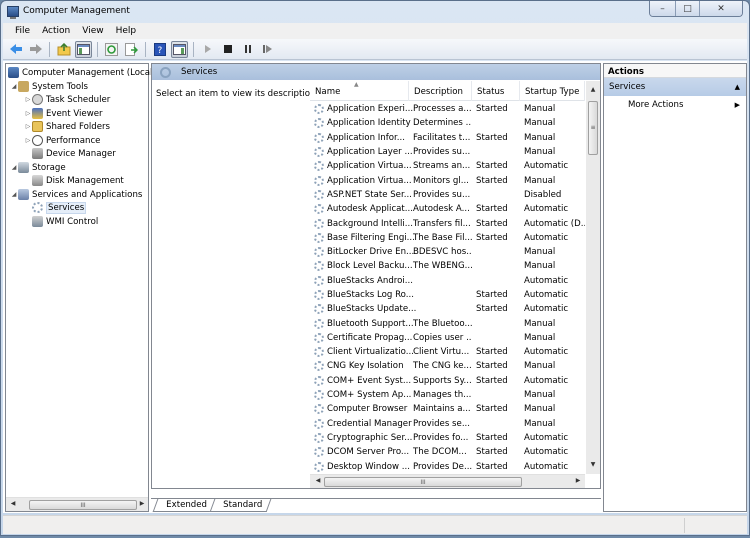 This screenshot has height=538, width=750. What do you see at coordinates (447, 309) in the screenshot?
I see `table-row: BlueStacks Update... Started Automatic` at bounding box center [447, 309].